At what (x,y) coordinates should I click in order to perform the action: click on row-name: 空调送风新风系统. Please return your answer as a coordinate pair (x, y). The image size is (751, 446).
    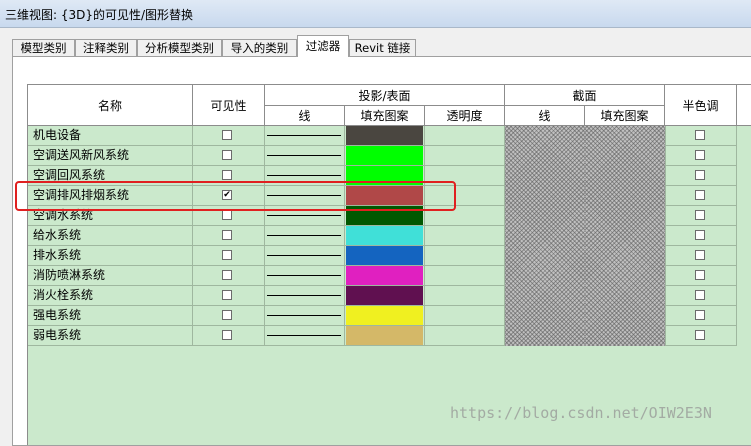
    Looking at the image, I should click on (110, 156).